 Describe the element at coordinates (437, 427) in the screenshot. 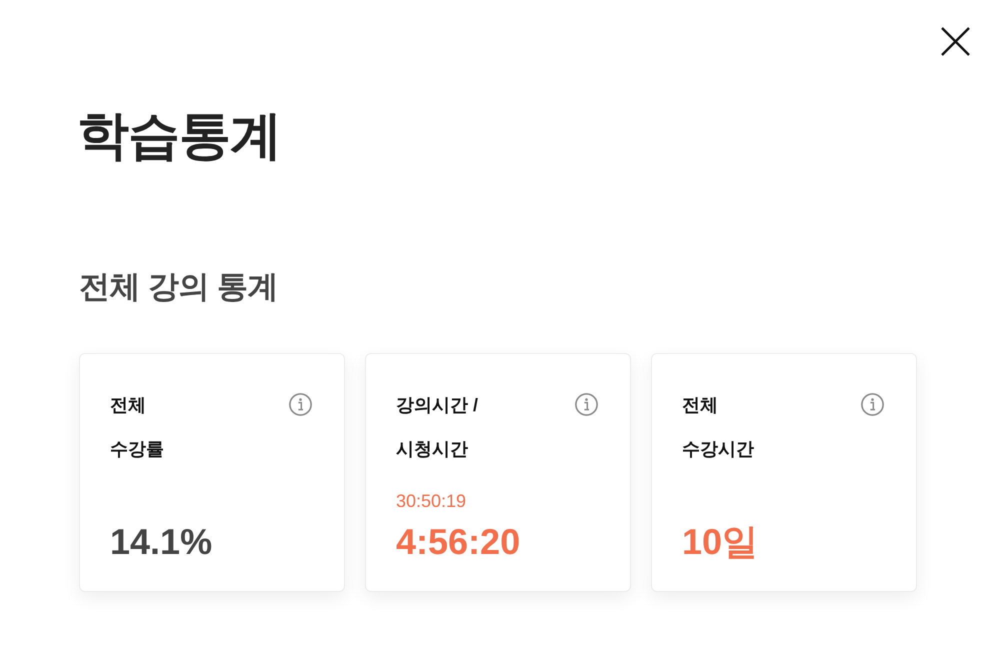

I see `card-label: 강의시간 / 시청시간` at that location.